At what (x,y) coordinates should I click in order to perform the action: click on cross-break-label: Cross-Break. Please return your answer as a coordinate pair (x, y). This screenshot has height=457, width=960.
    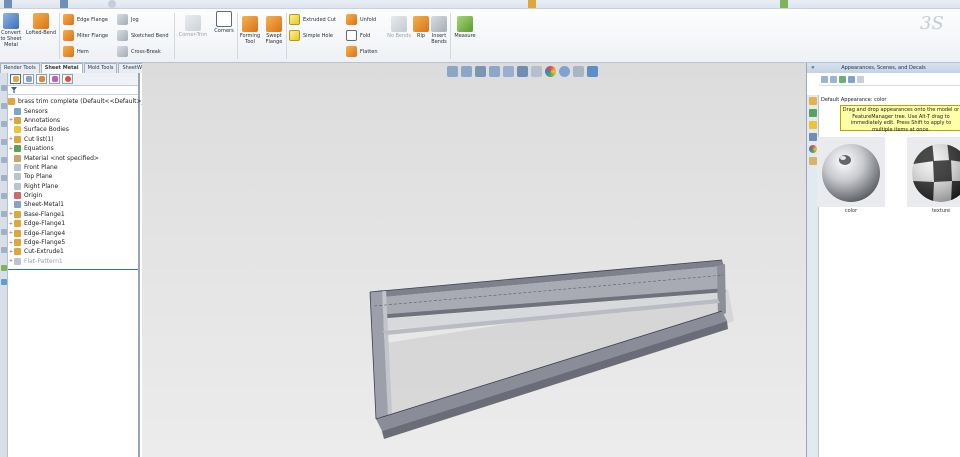
    Looking at the image, I should click on (146, 51).